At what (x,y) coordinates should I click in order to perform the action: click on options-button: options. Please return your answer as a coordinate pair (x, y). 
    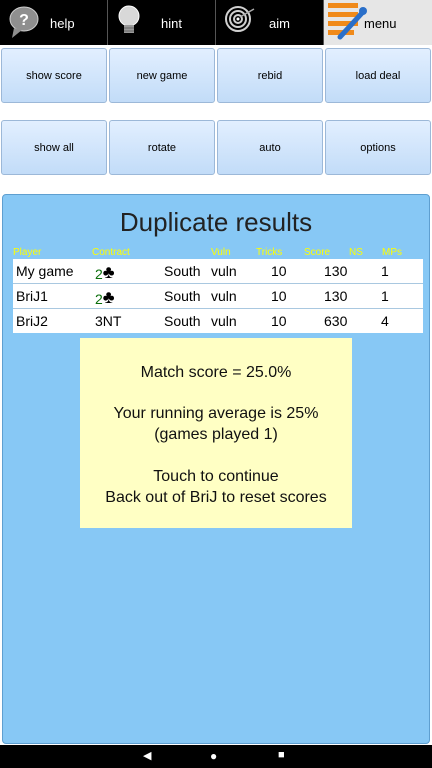
    Looking at the image, I should click on (378, 147).